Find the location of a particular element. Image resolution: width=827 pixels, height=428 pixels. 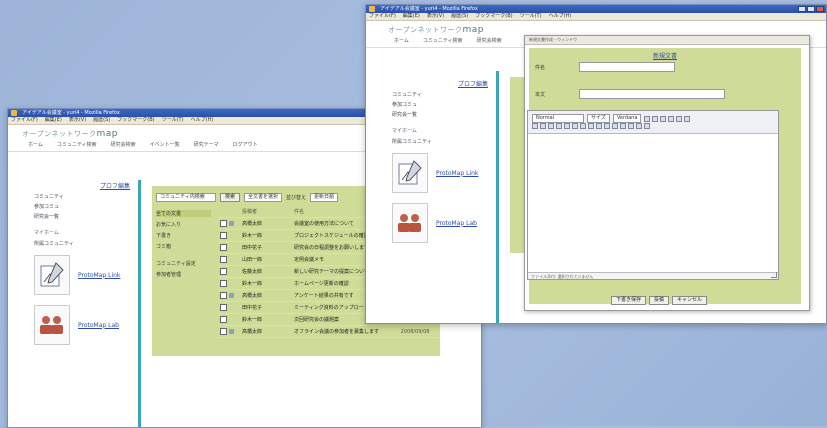

sort-dropdown: 更新日順 is located at coordinates (324, 197).